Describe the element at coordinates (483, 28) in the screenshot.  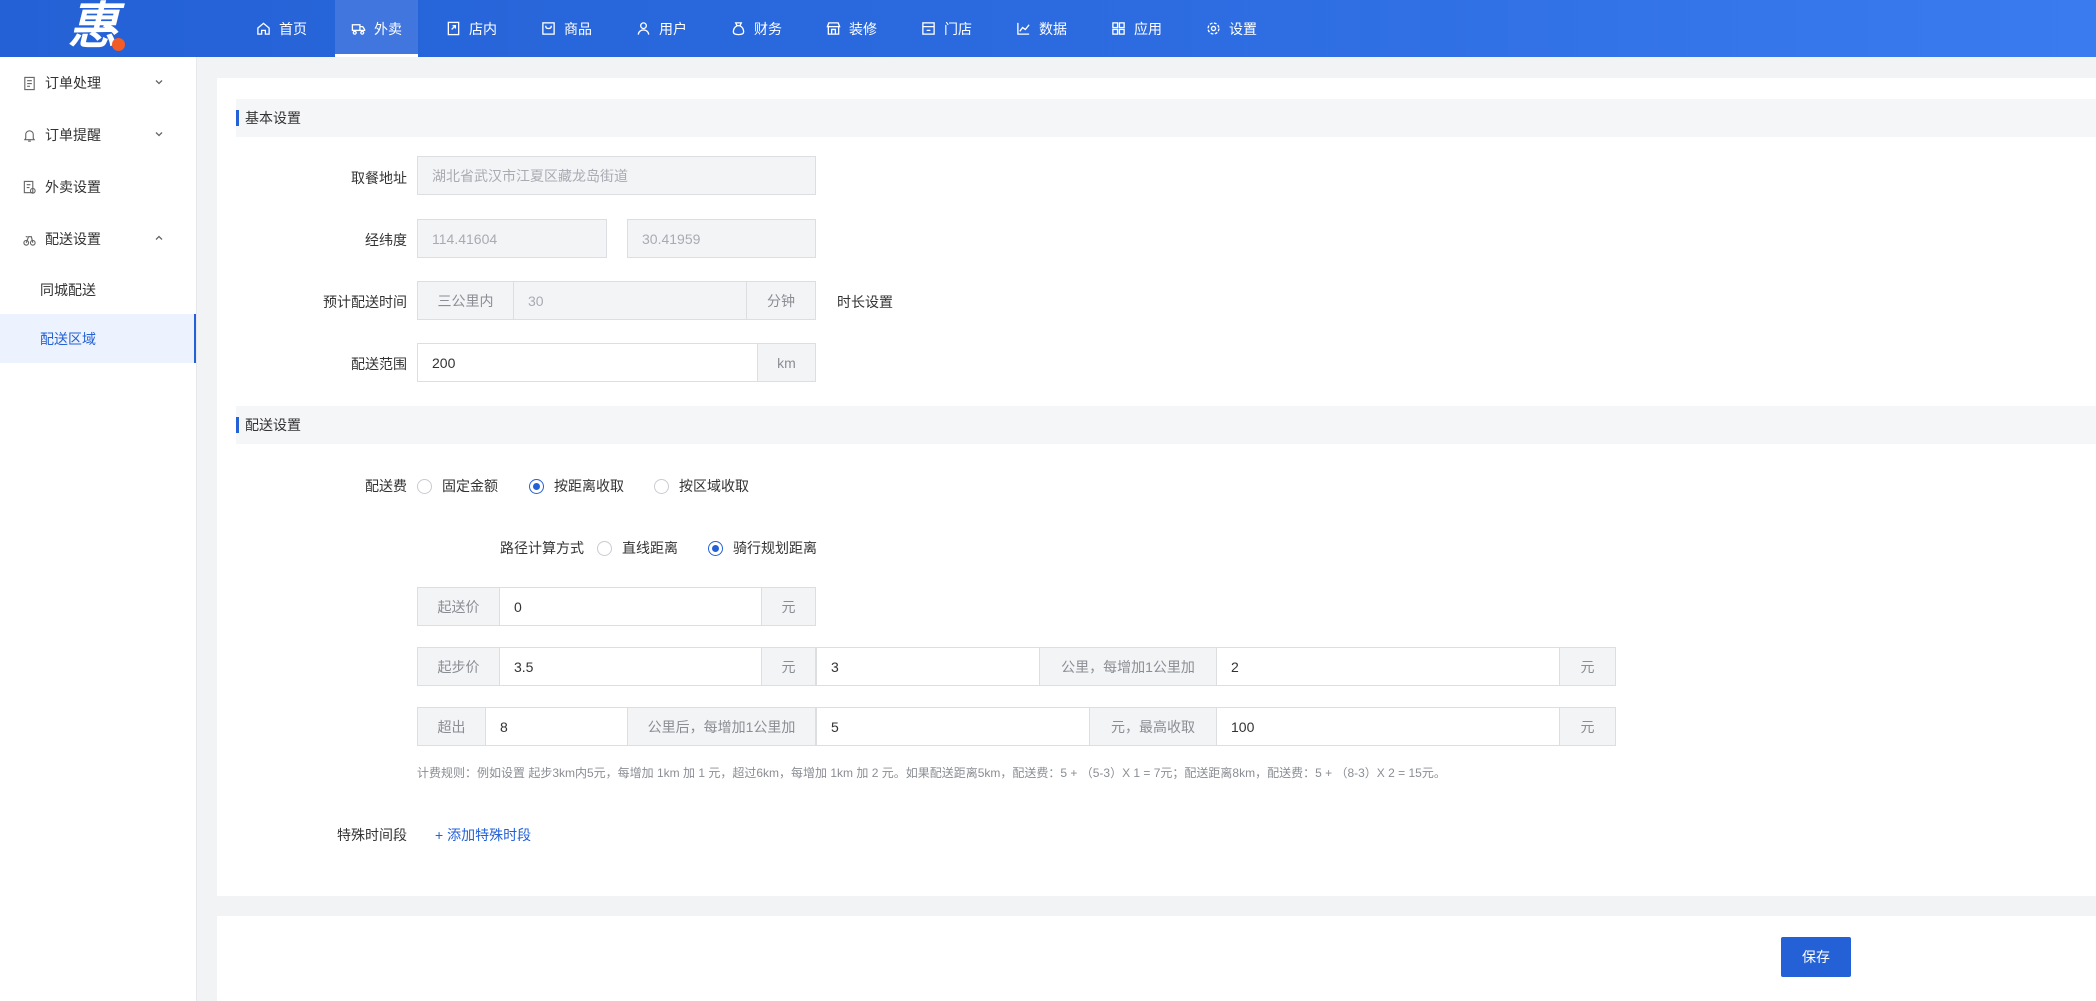
I see `nav-label: 店内` at that location.